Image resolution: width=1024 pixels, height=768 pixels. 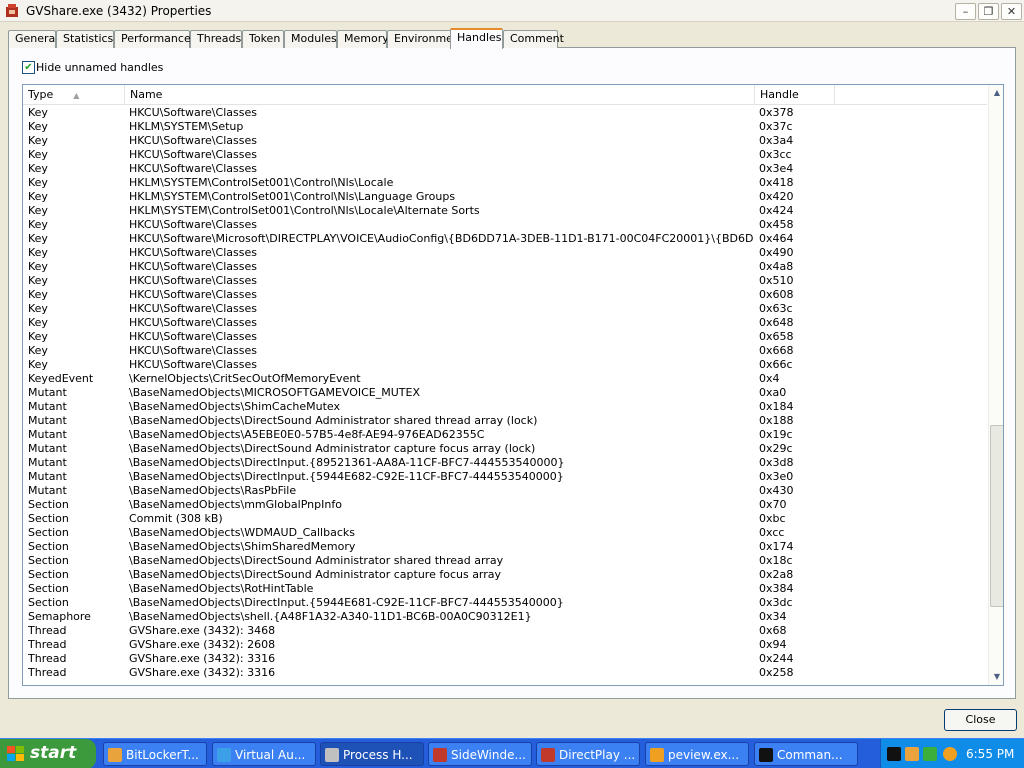 I want to click on table-row: Thread GVShare.exe (3432): 2608 0x94, so click(x=505, y=645).